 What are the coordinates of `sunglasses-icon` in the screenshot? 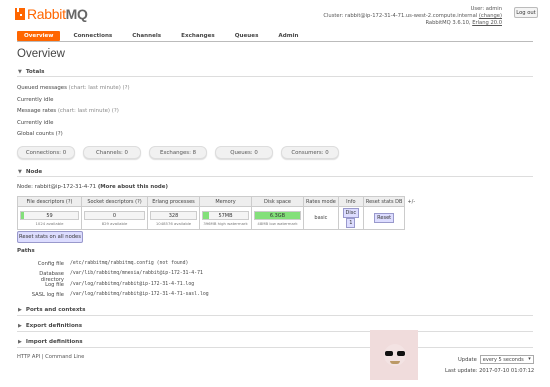 It's located at (395, 353).